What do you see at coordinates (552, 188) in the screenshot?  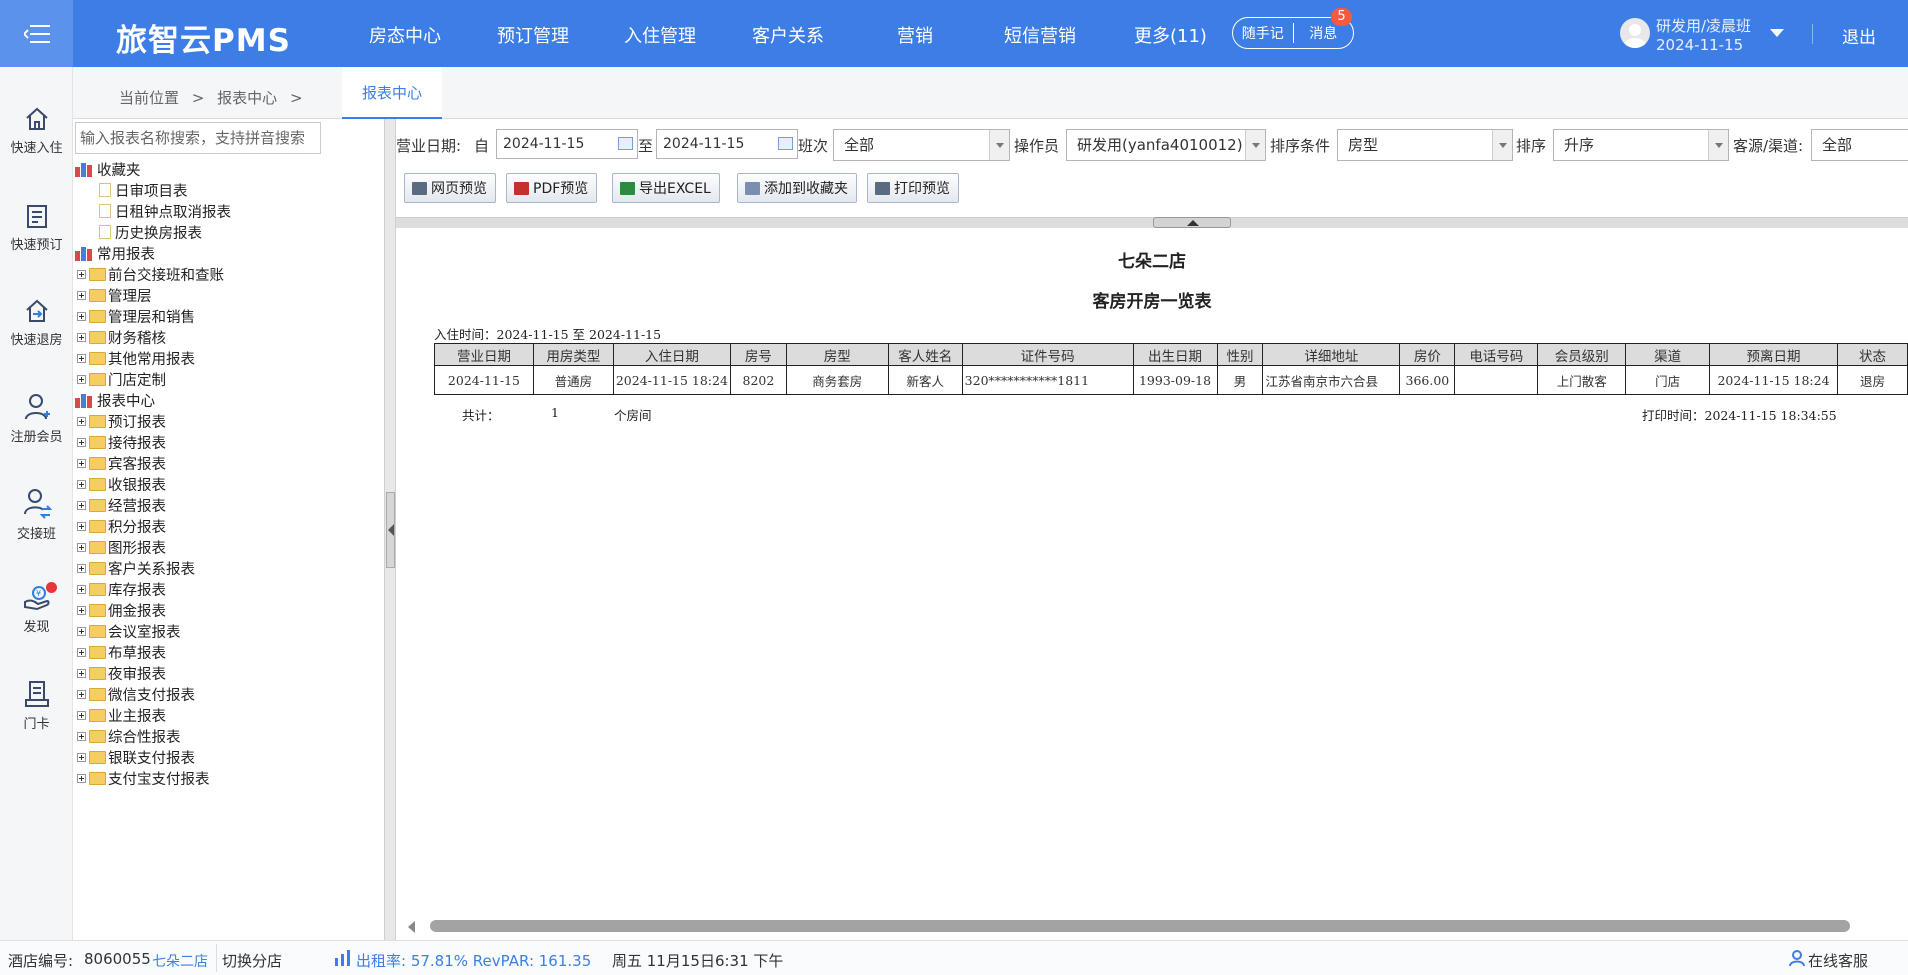 I see `pdf-preview-button: PDF预览` at bounding box center [552, 188].